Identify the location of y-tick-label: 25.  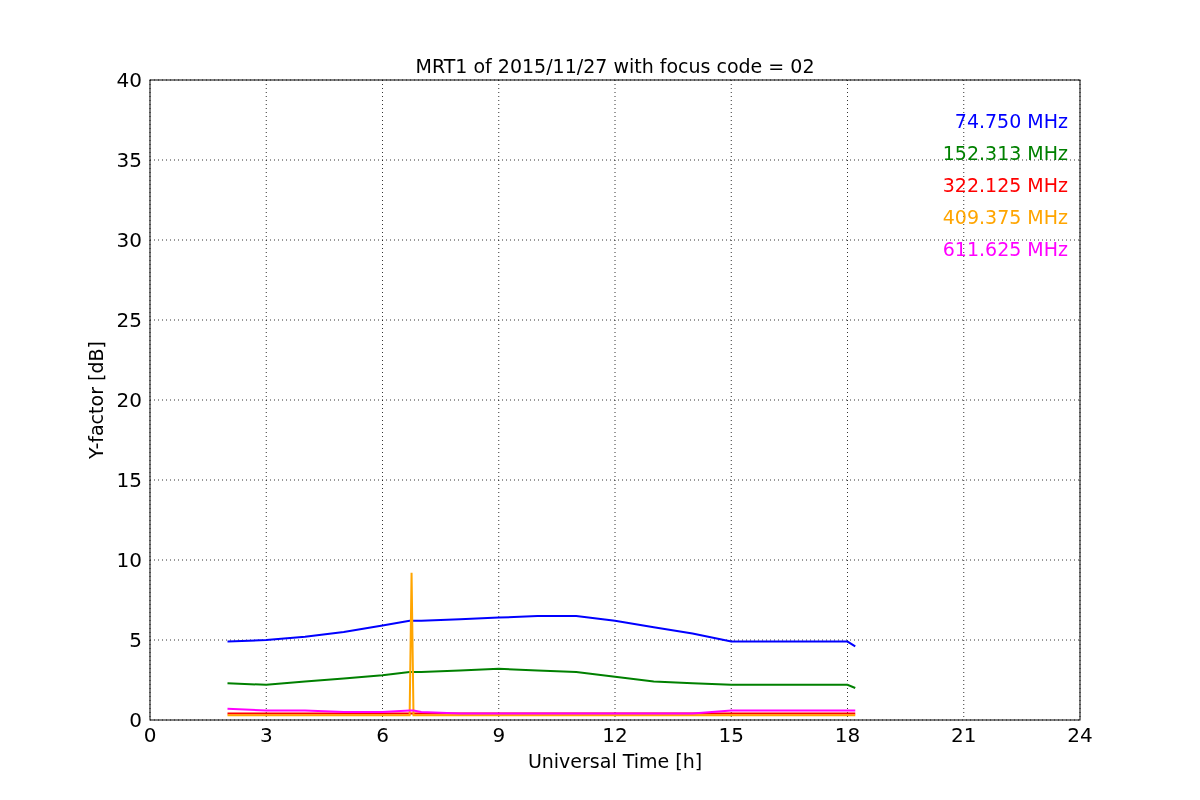
(129, 320).